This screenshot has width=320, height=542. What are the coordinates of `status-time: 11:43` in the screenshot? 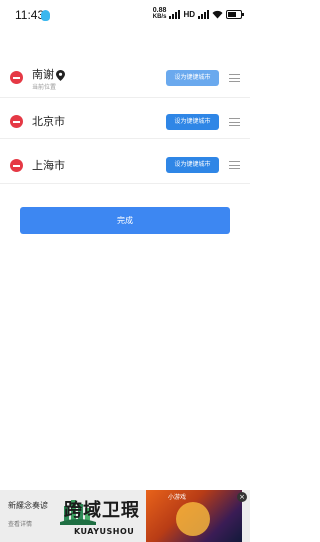 It's located at (30, 15).